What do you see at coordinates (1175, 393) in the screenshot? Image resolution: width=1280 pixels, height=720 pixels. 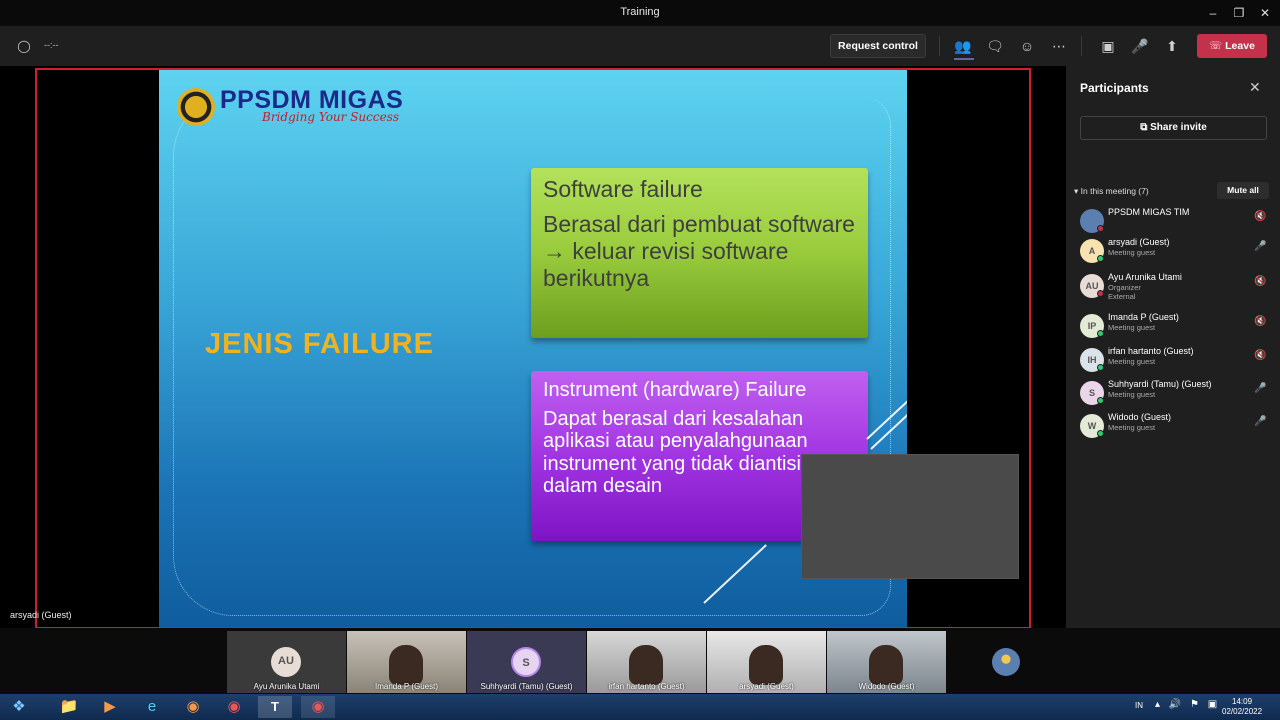 I see `participant-row: S Suhhyardi (Tamu) (Guest) Meeting guest 🎤` at bounding box center [1175, 393].